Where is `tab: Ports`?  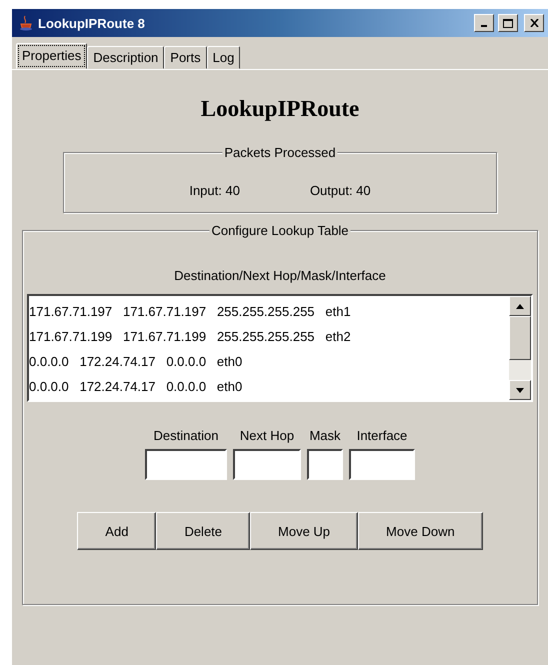
tab: Ports is located at coordinates (185, 57).